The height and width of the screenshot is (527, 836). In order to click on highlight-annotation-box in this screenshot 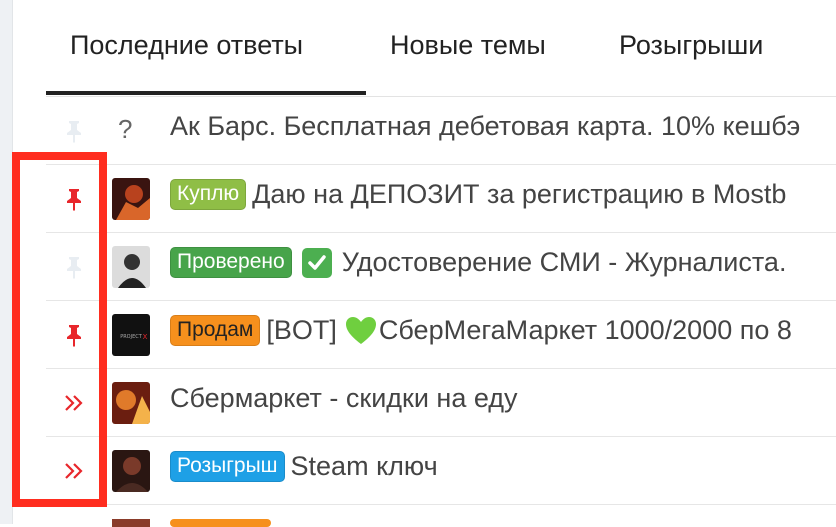, I will do `click(59, 329)`.